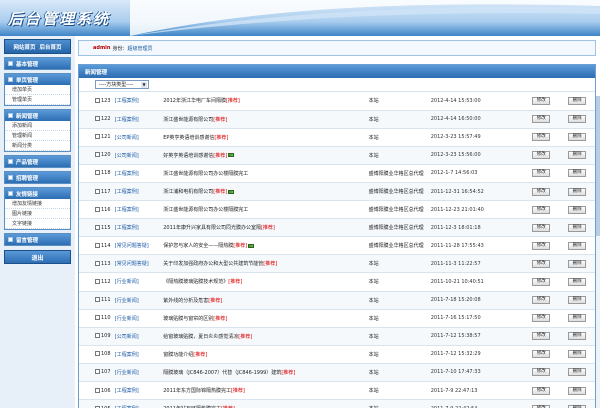 This screenshot has height=408, width=600. I want to click on sidebar-item: 文字链接, so click(37, 224).